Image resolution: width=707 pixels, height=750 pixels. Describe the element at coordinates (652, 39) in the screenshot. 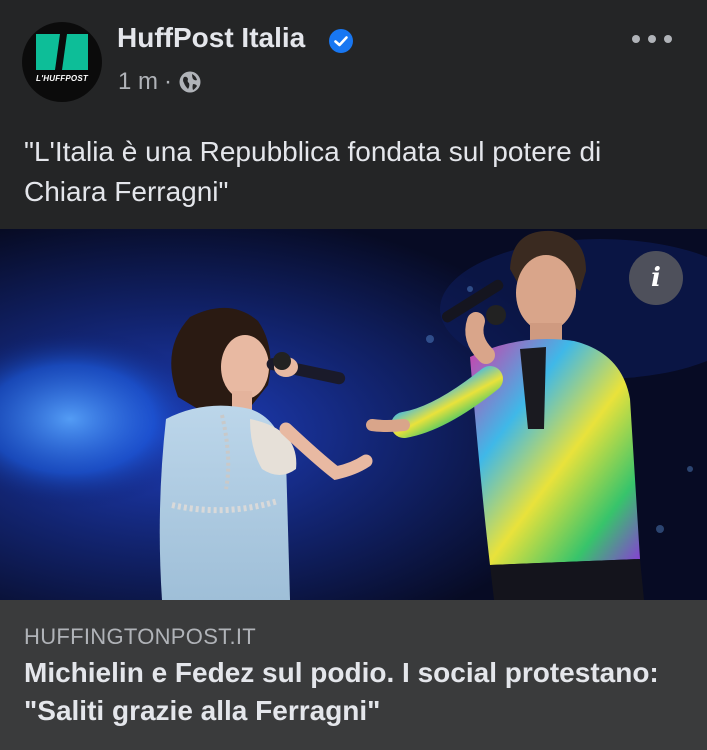

I see `more-options-icon` at that location.